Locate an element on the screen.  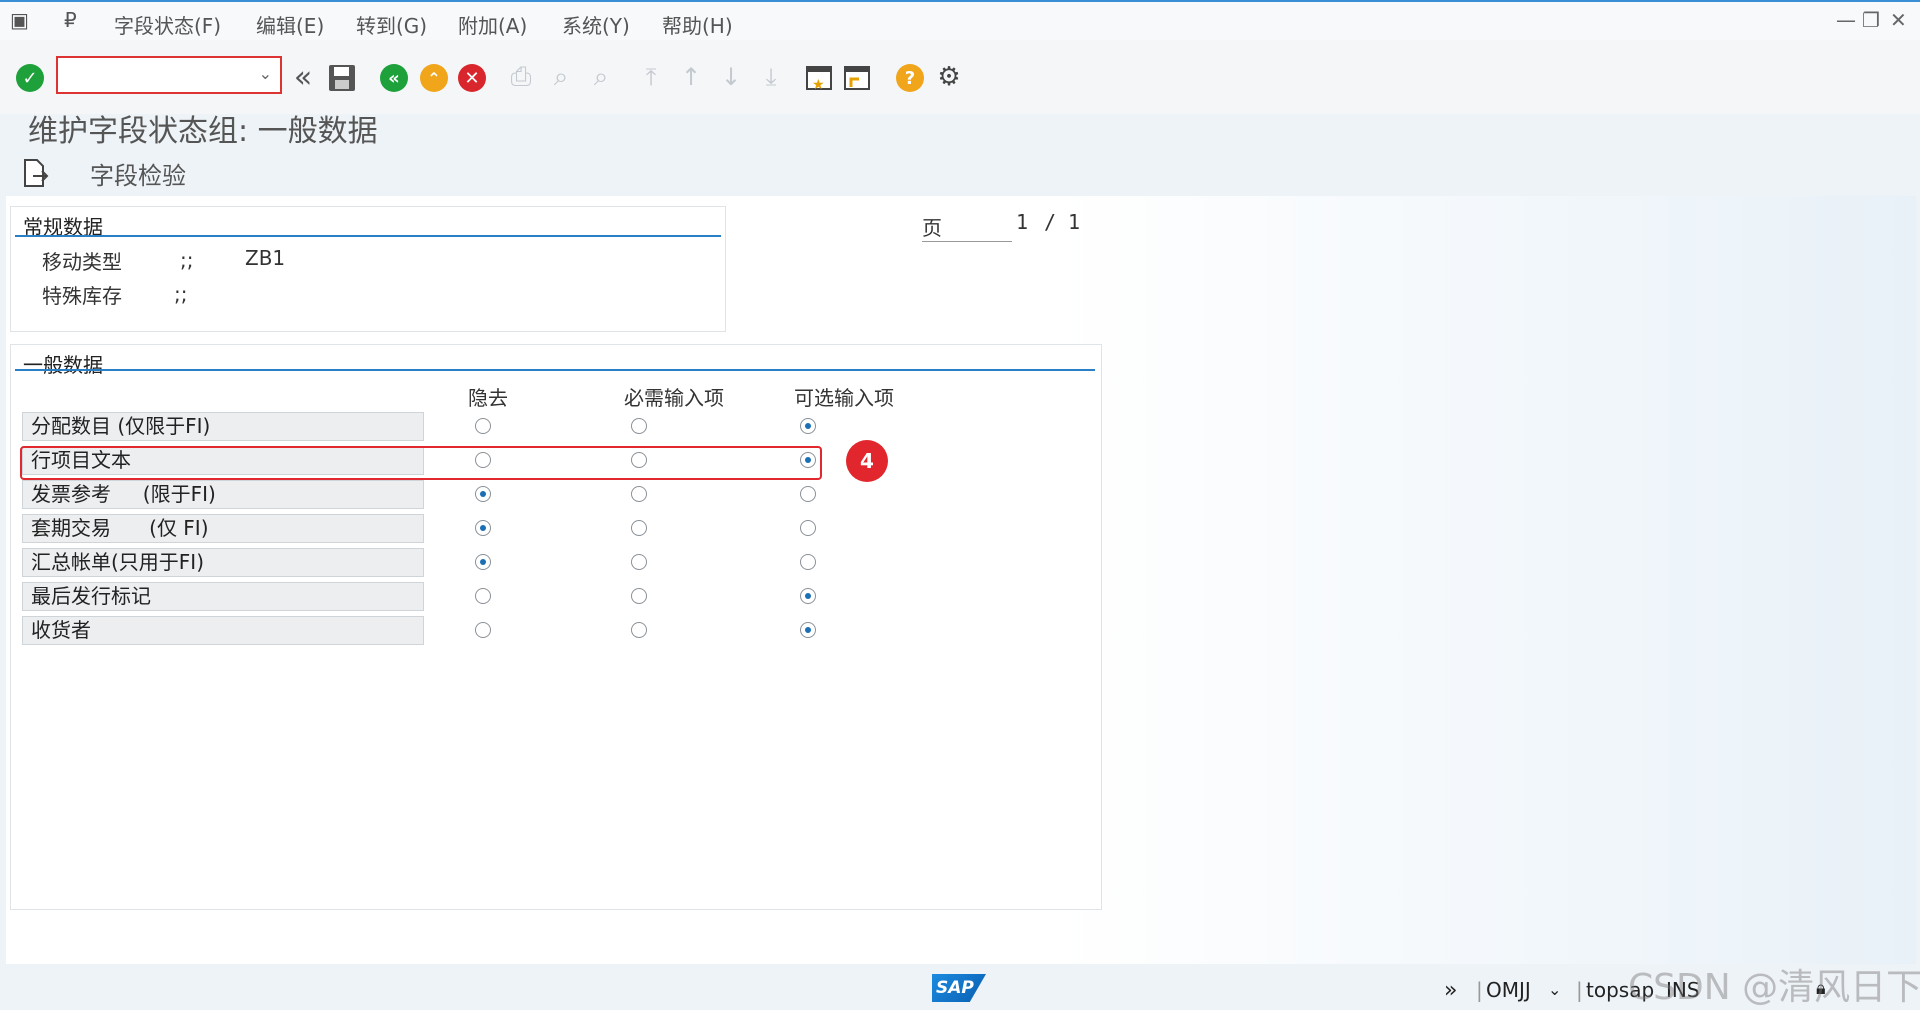
menu-system: 系统(Y) is located at coordinates (596, 24).